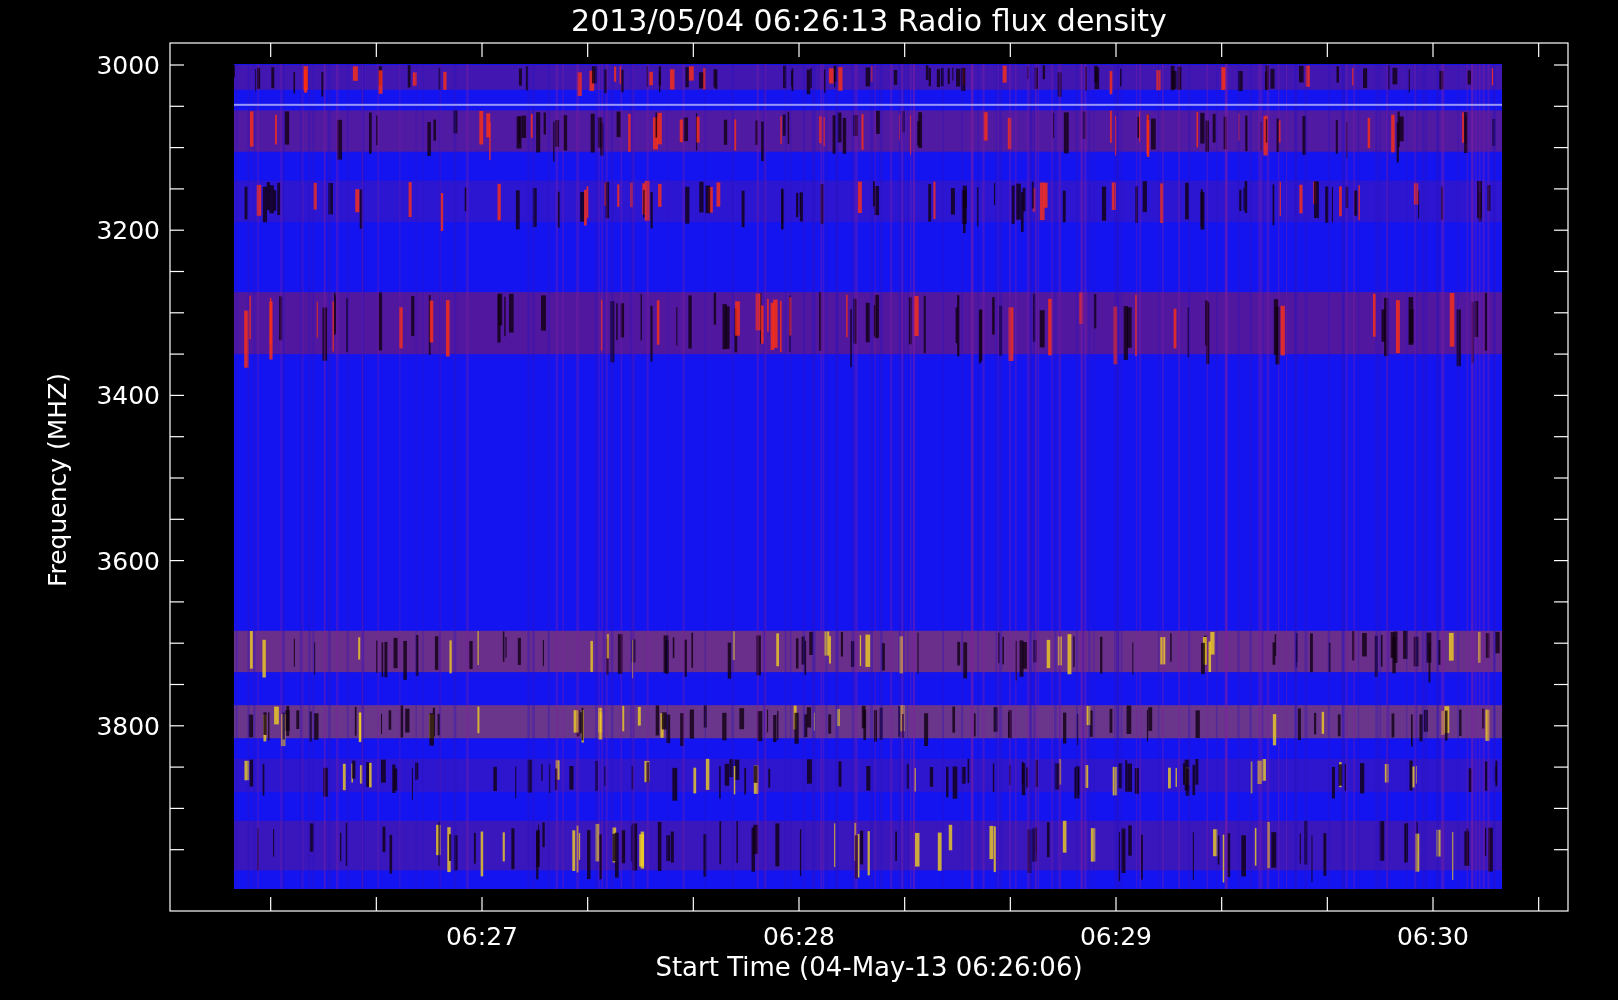 The height and width of the screenshot is (1000, 1618). What do you see at coordinates (799, 936) in the screenshot?
I see `x-tick-label: 06:28` at bounding box center [799, 936].